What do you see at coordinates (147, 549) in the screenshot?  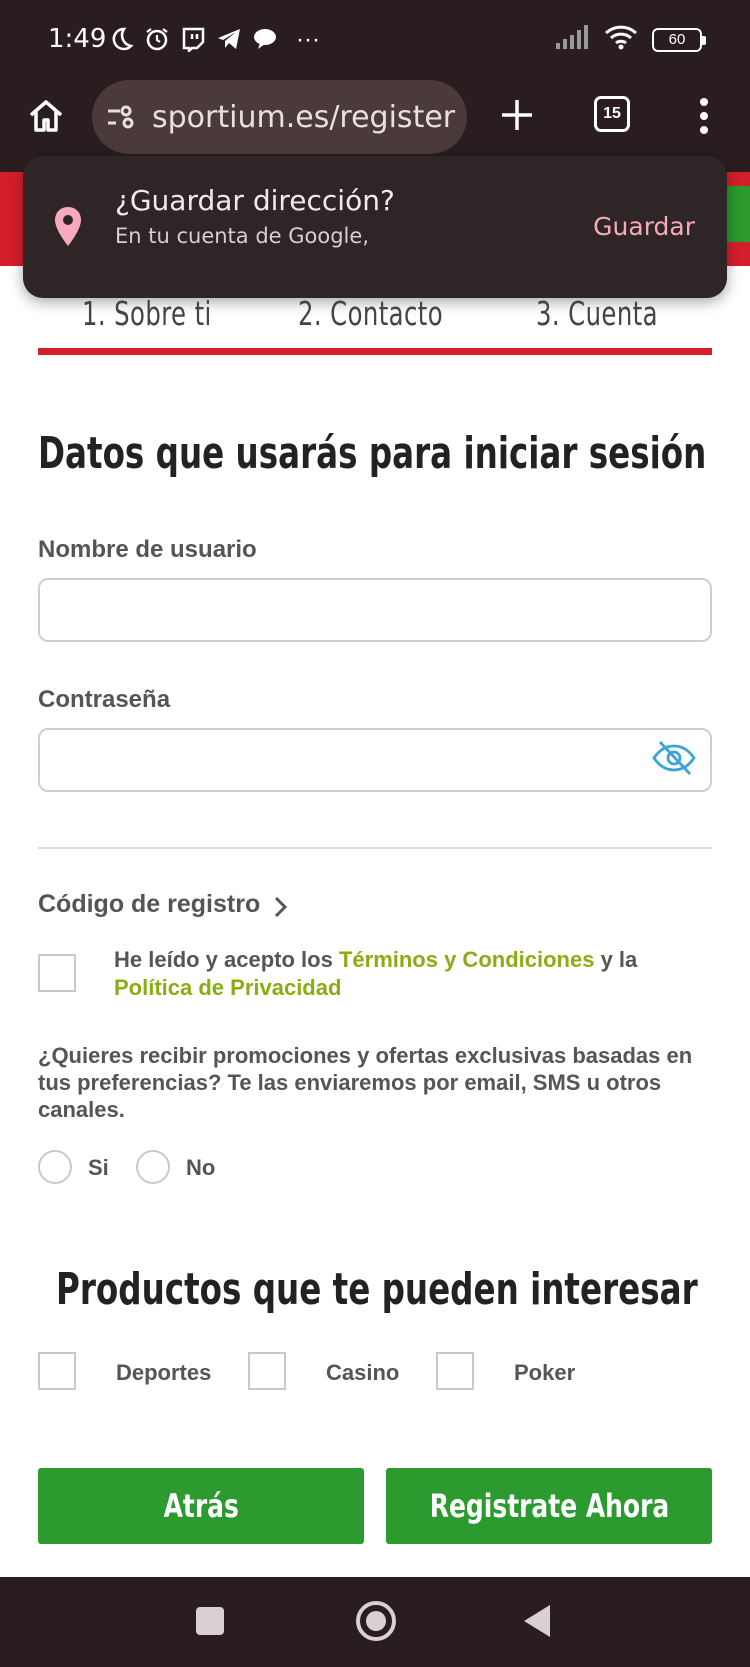 I see `username-label: Nombre de usuario` at bounding box center [147, 549].